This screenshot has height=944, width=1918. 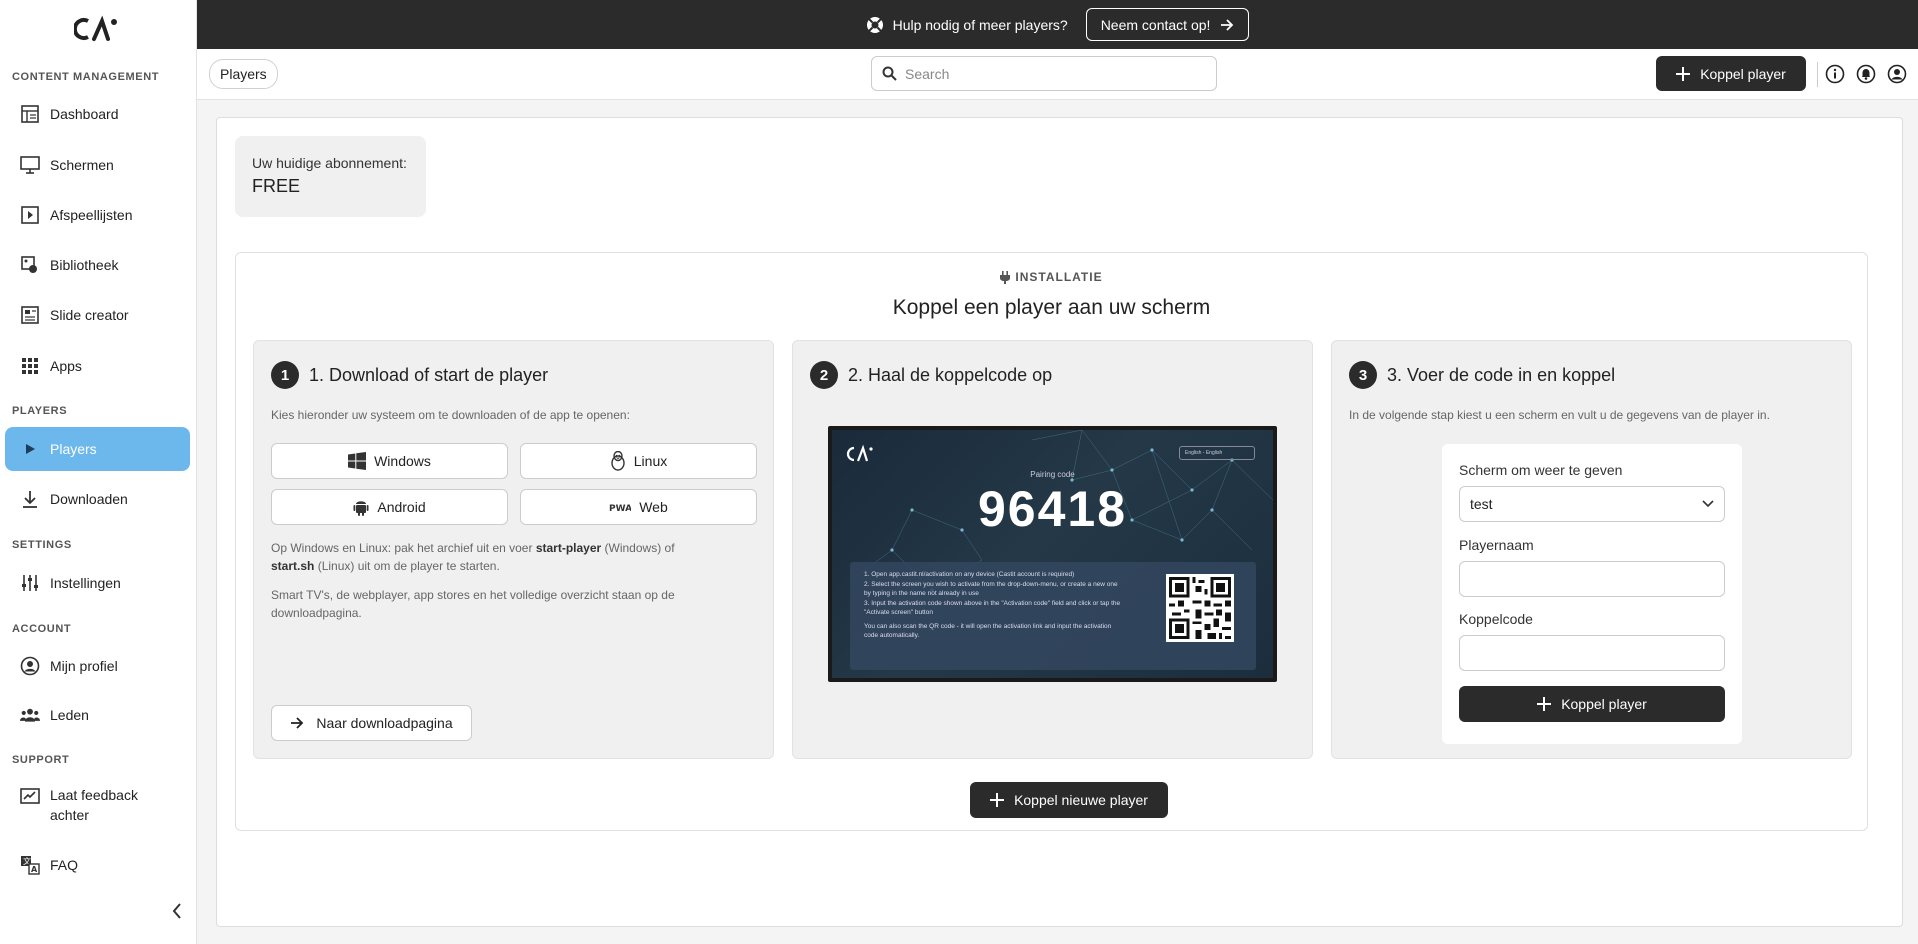 What do you see at coordinates (42, 629) in the screenshot?
I see `section-account: ACCOUNT` at bounding box center [42, 629].